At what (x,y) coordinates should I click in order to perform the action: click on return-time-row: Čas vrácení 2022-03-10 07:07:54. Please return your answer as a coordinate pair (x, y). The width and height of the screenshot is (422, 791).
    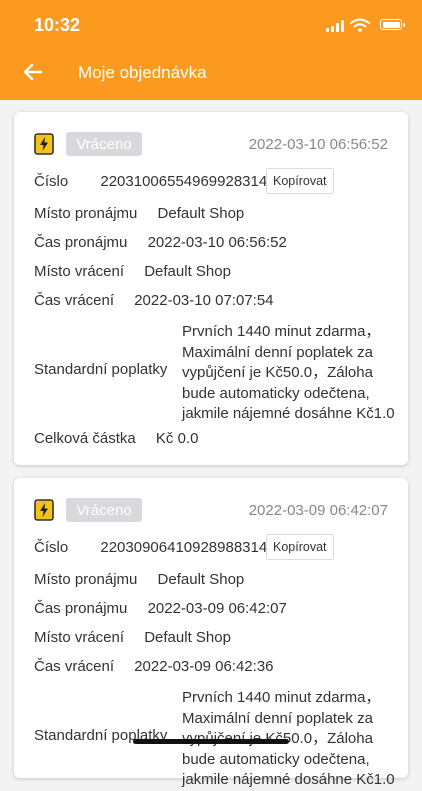
    Looking at the image, I should click on (154, 300).